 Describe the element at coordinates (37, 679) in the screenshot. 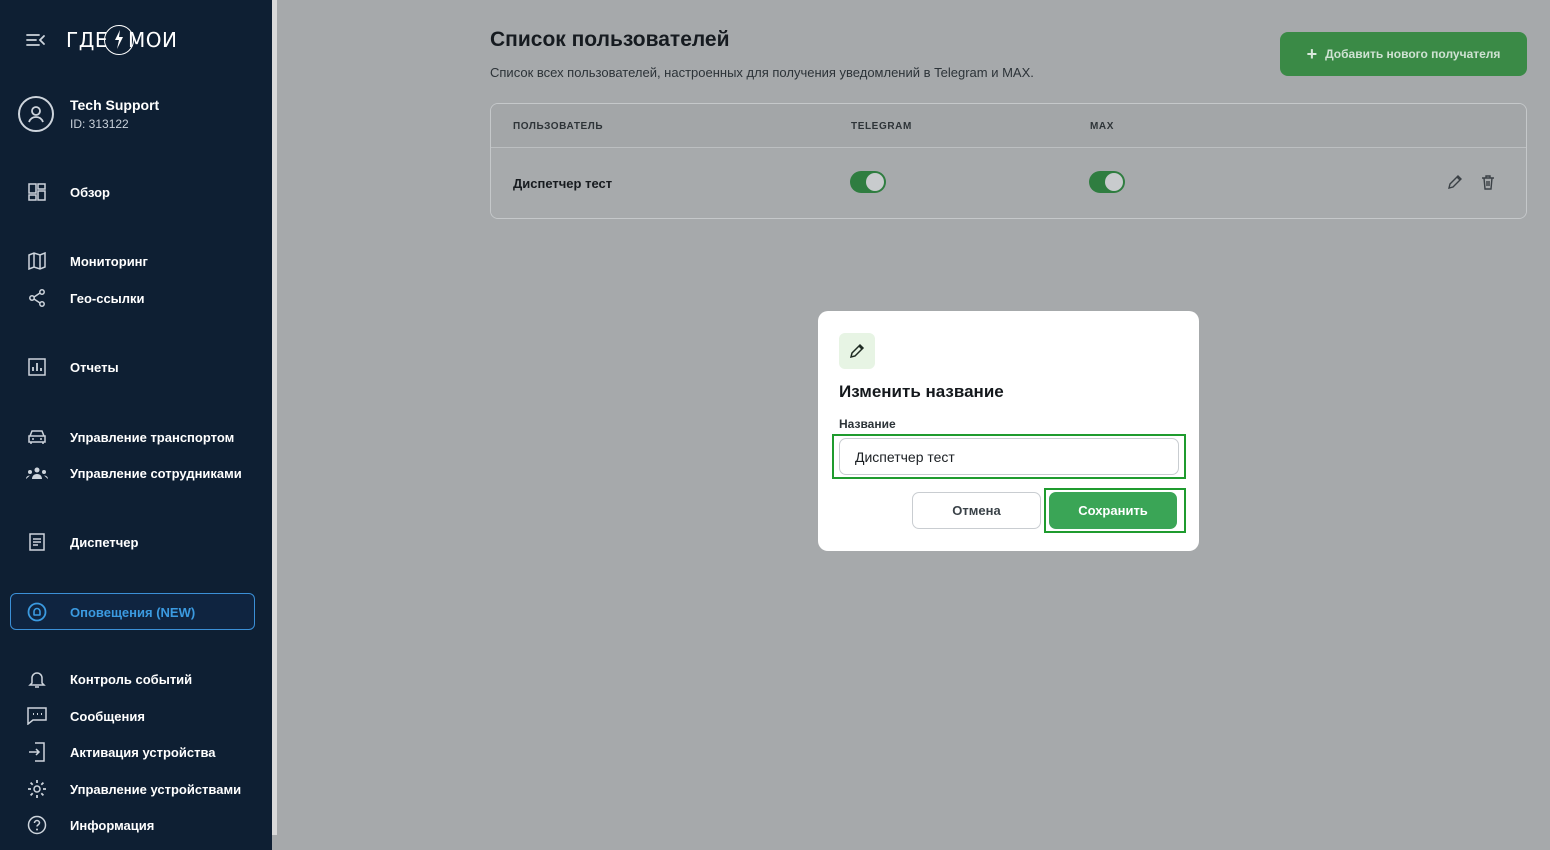

I see `bell-icon` at that location.